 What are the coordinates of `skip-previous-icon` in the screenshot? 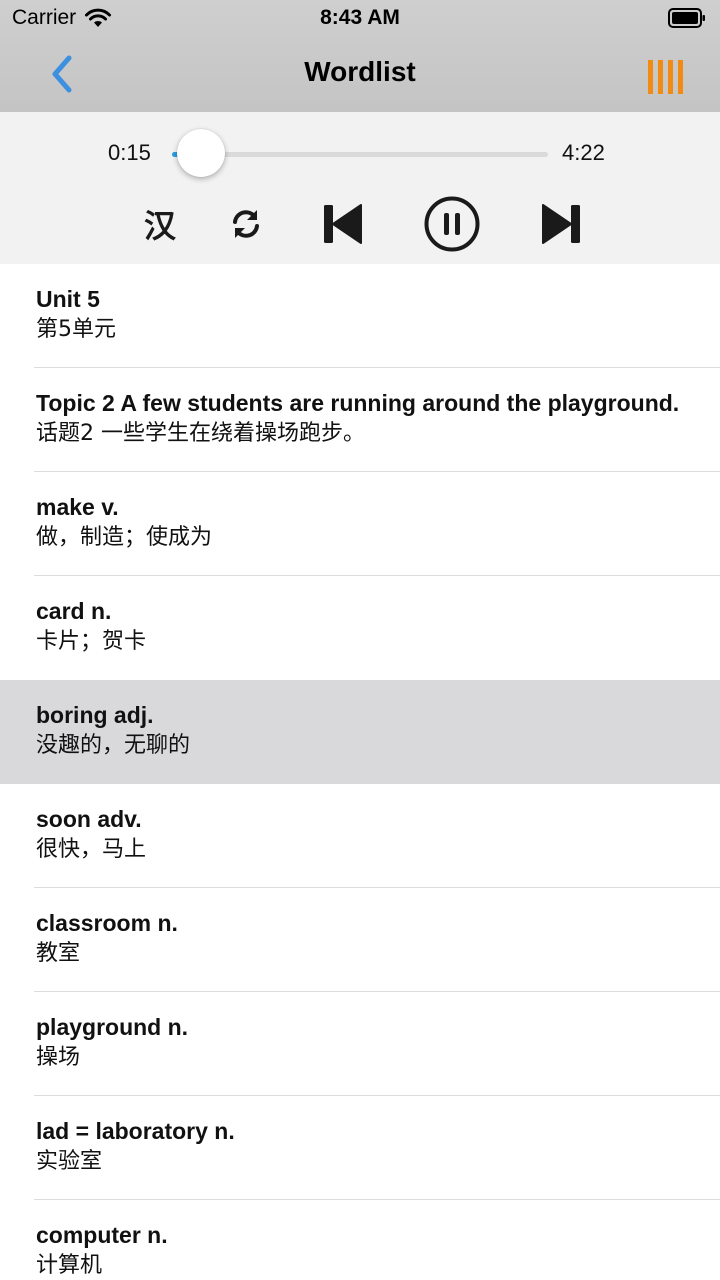 It's located at (343, 224).